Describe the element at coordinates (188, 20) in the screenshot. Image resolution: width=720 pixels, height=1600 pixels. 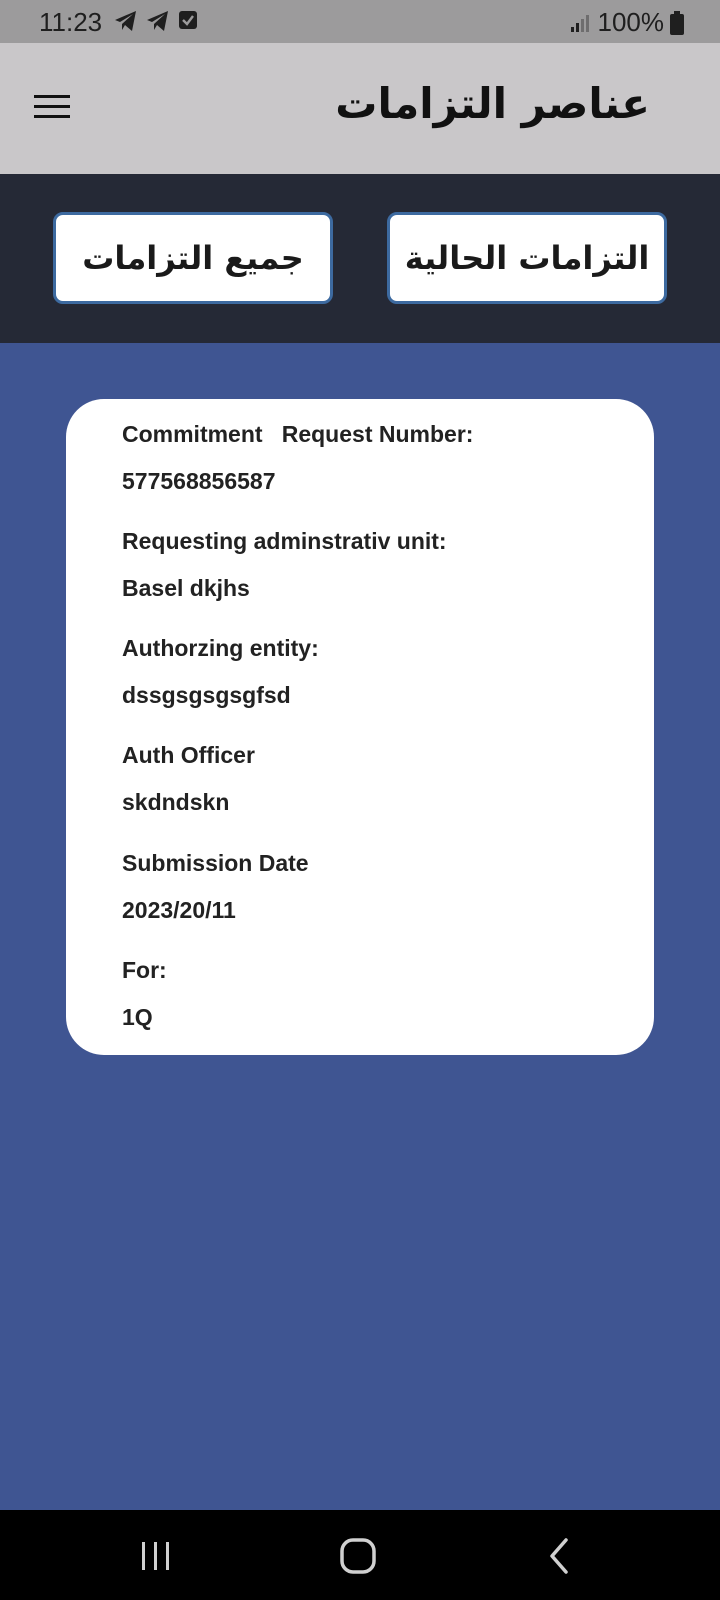
I see `checkbox-notification-icon` at that location.